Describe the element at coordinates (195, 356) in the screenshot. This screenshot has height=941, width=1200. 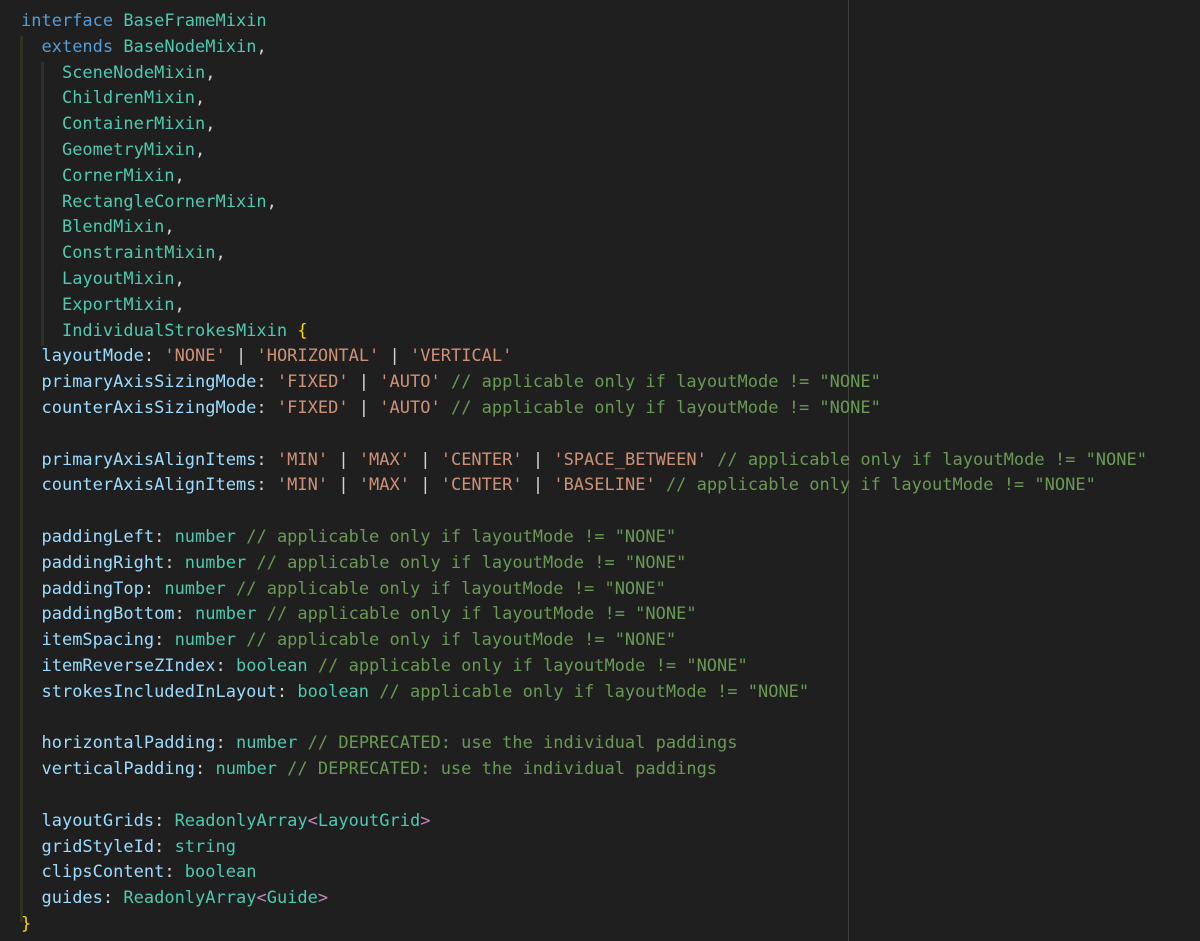
I see `code-token-str: 'NONE'` at that location.